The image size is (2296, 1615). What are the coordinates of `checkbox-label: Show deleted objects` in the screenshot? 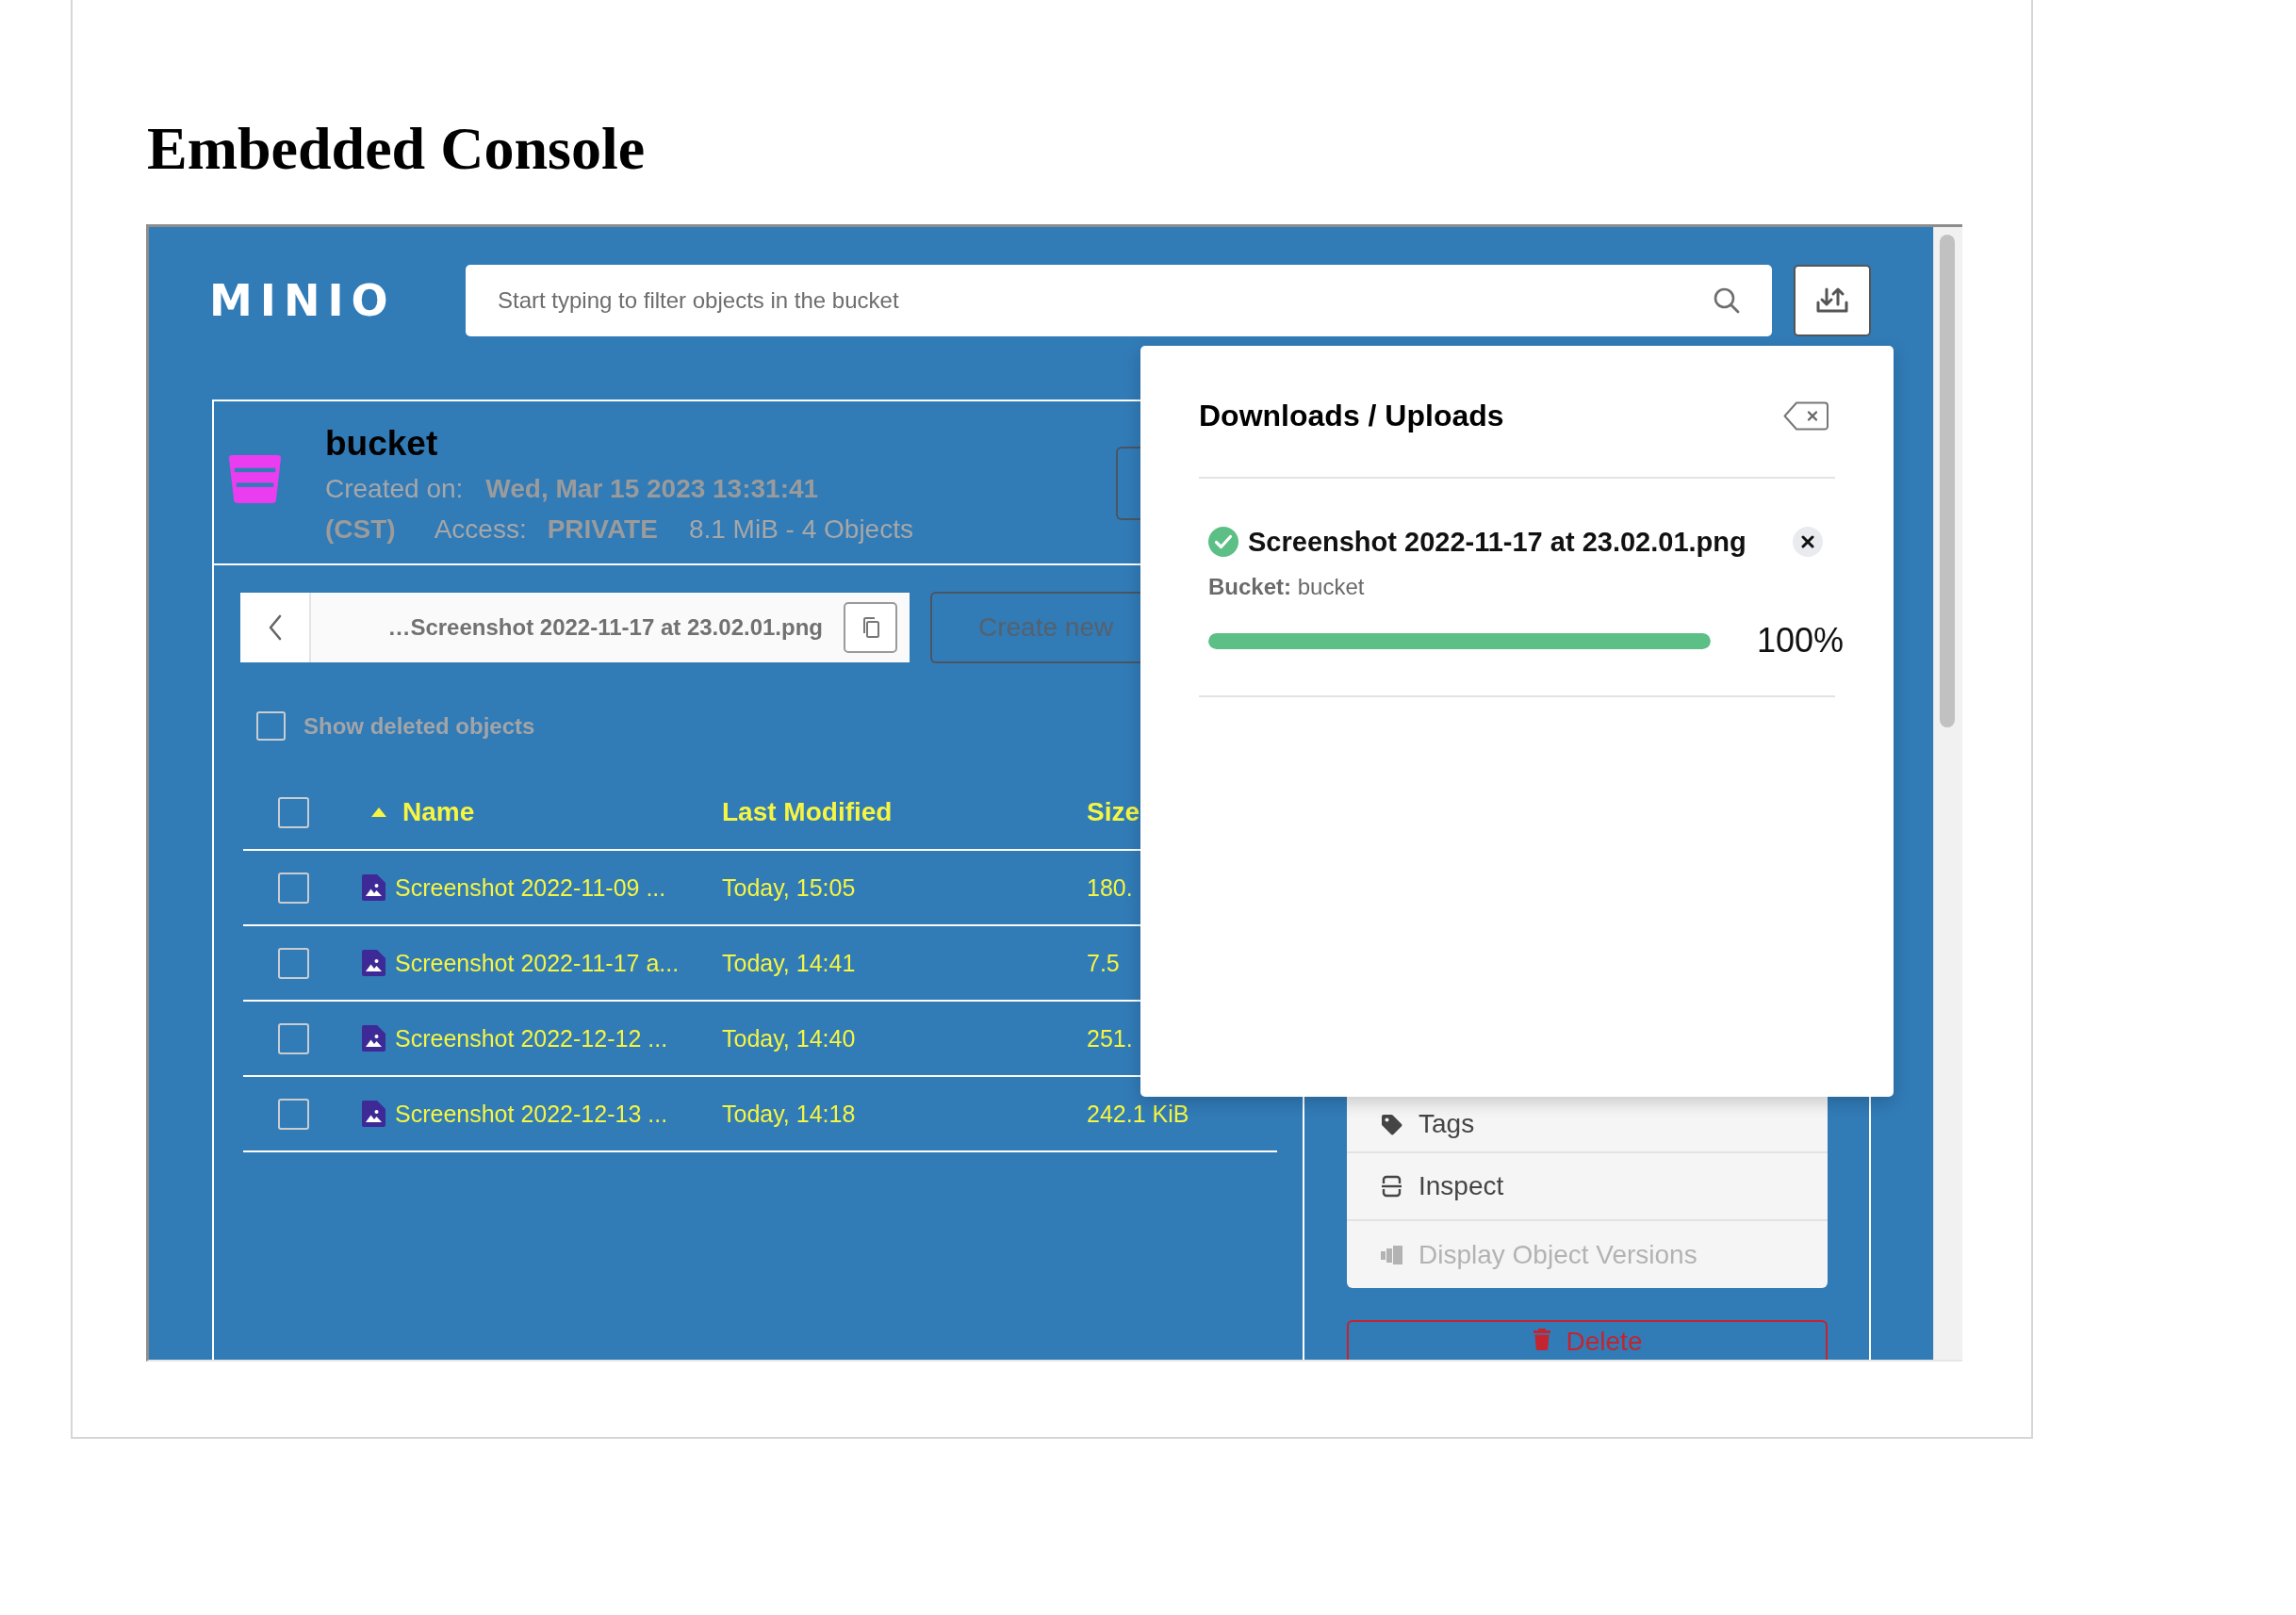 It's located at (419, 726).